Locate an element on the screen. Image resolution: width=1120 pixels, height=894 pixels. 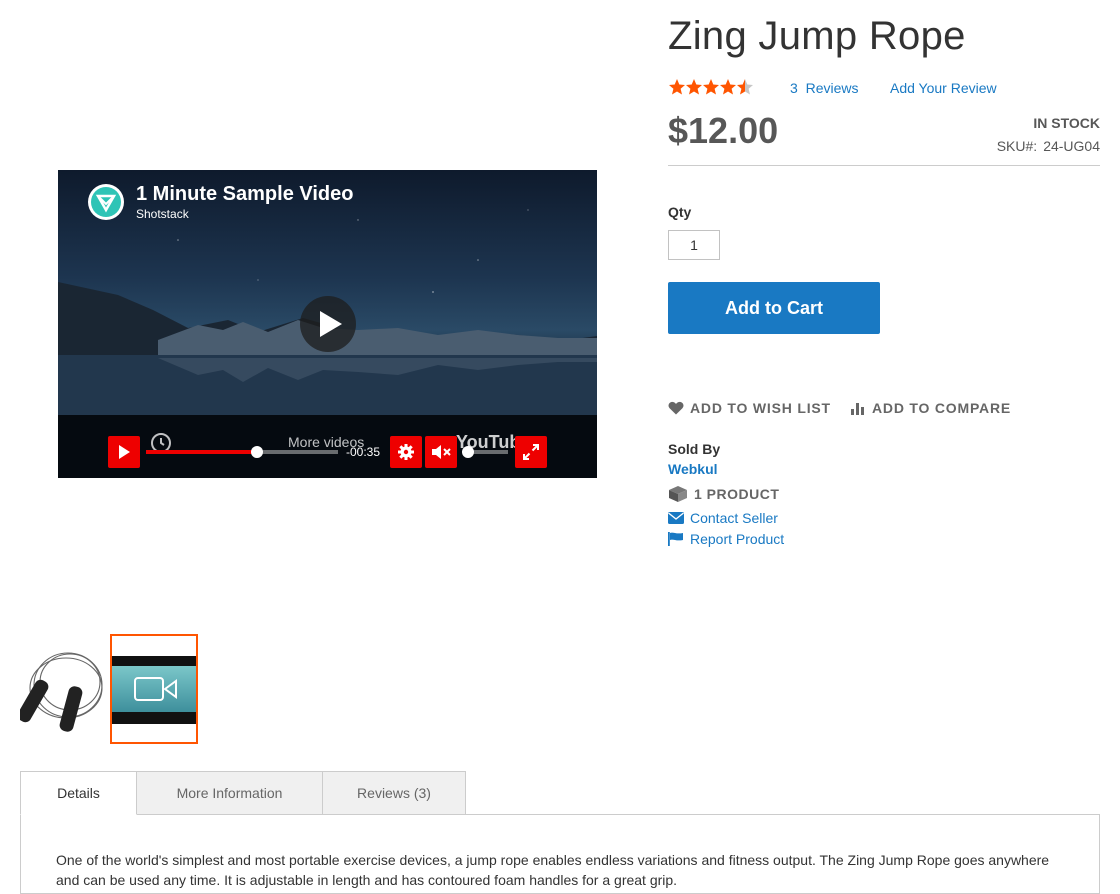
shotstack-logo-icon is located at coordinates (106, 202).